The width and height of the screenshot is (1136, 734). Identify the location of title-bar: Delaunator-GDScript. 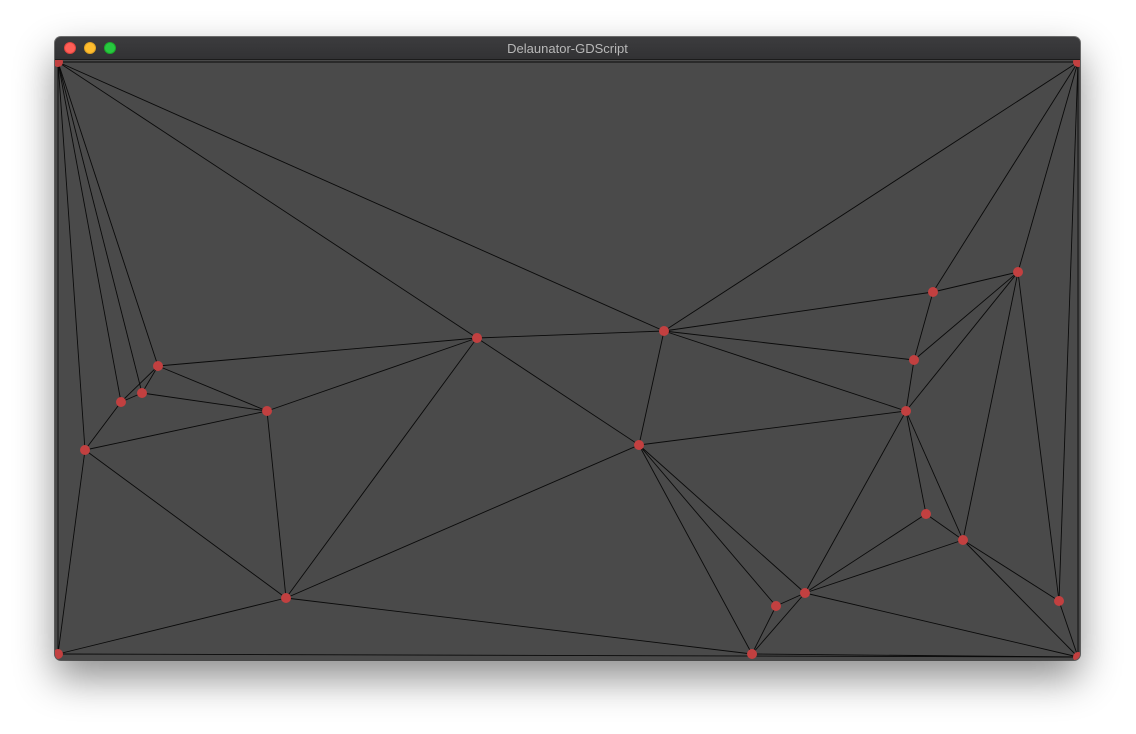
(567, 48).